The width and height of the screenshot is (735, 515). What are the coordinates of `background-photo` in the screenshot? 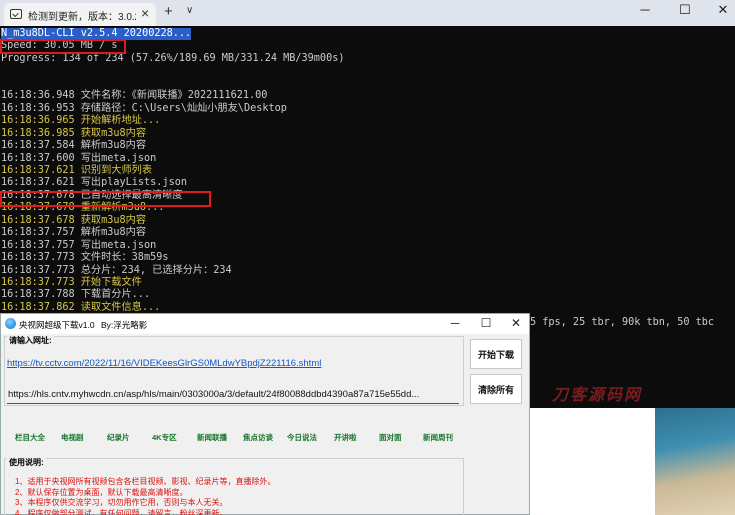 It's located at (695, 461).